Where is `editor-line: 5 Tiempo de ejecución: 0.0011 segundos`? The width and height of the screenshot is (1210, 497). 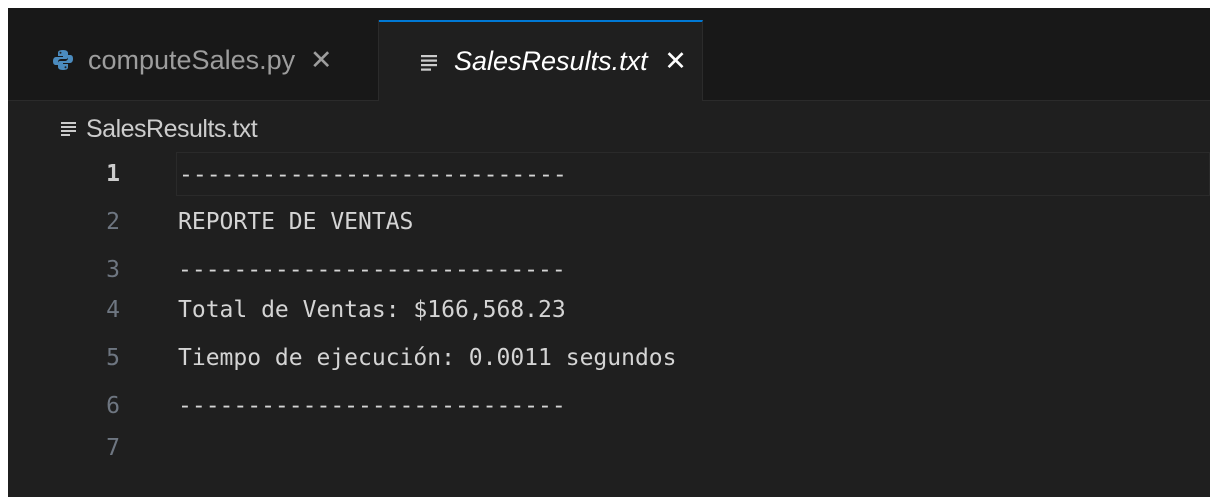 editor-line: 5 Tiempo de ejecución: 0.0011 segundos is located at coordinates (609, 358).